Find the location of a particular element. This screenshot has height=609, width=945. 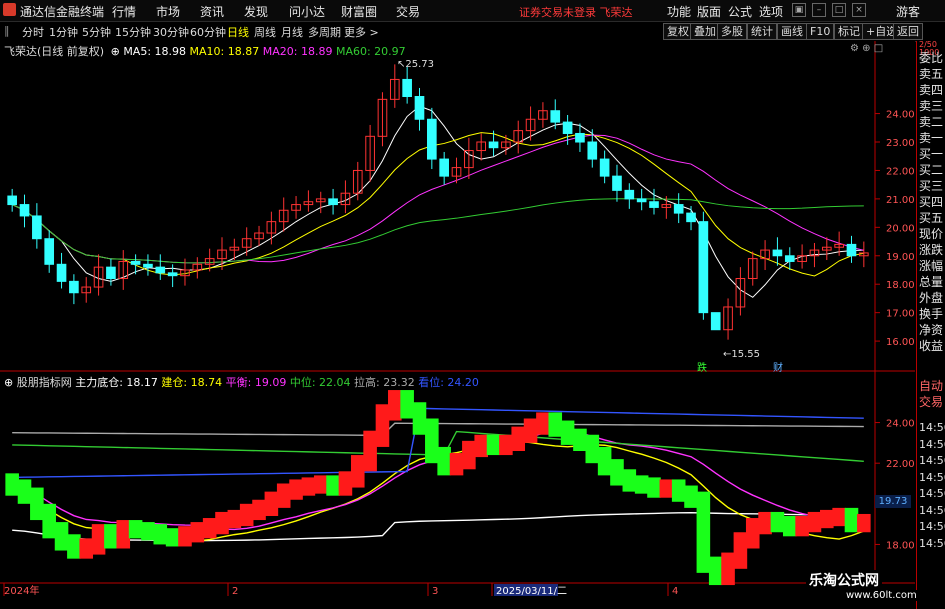

sidebar-item: 净资 is located at coordinates (931, 329).